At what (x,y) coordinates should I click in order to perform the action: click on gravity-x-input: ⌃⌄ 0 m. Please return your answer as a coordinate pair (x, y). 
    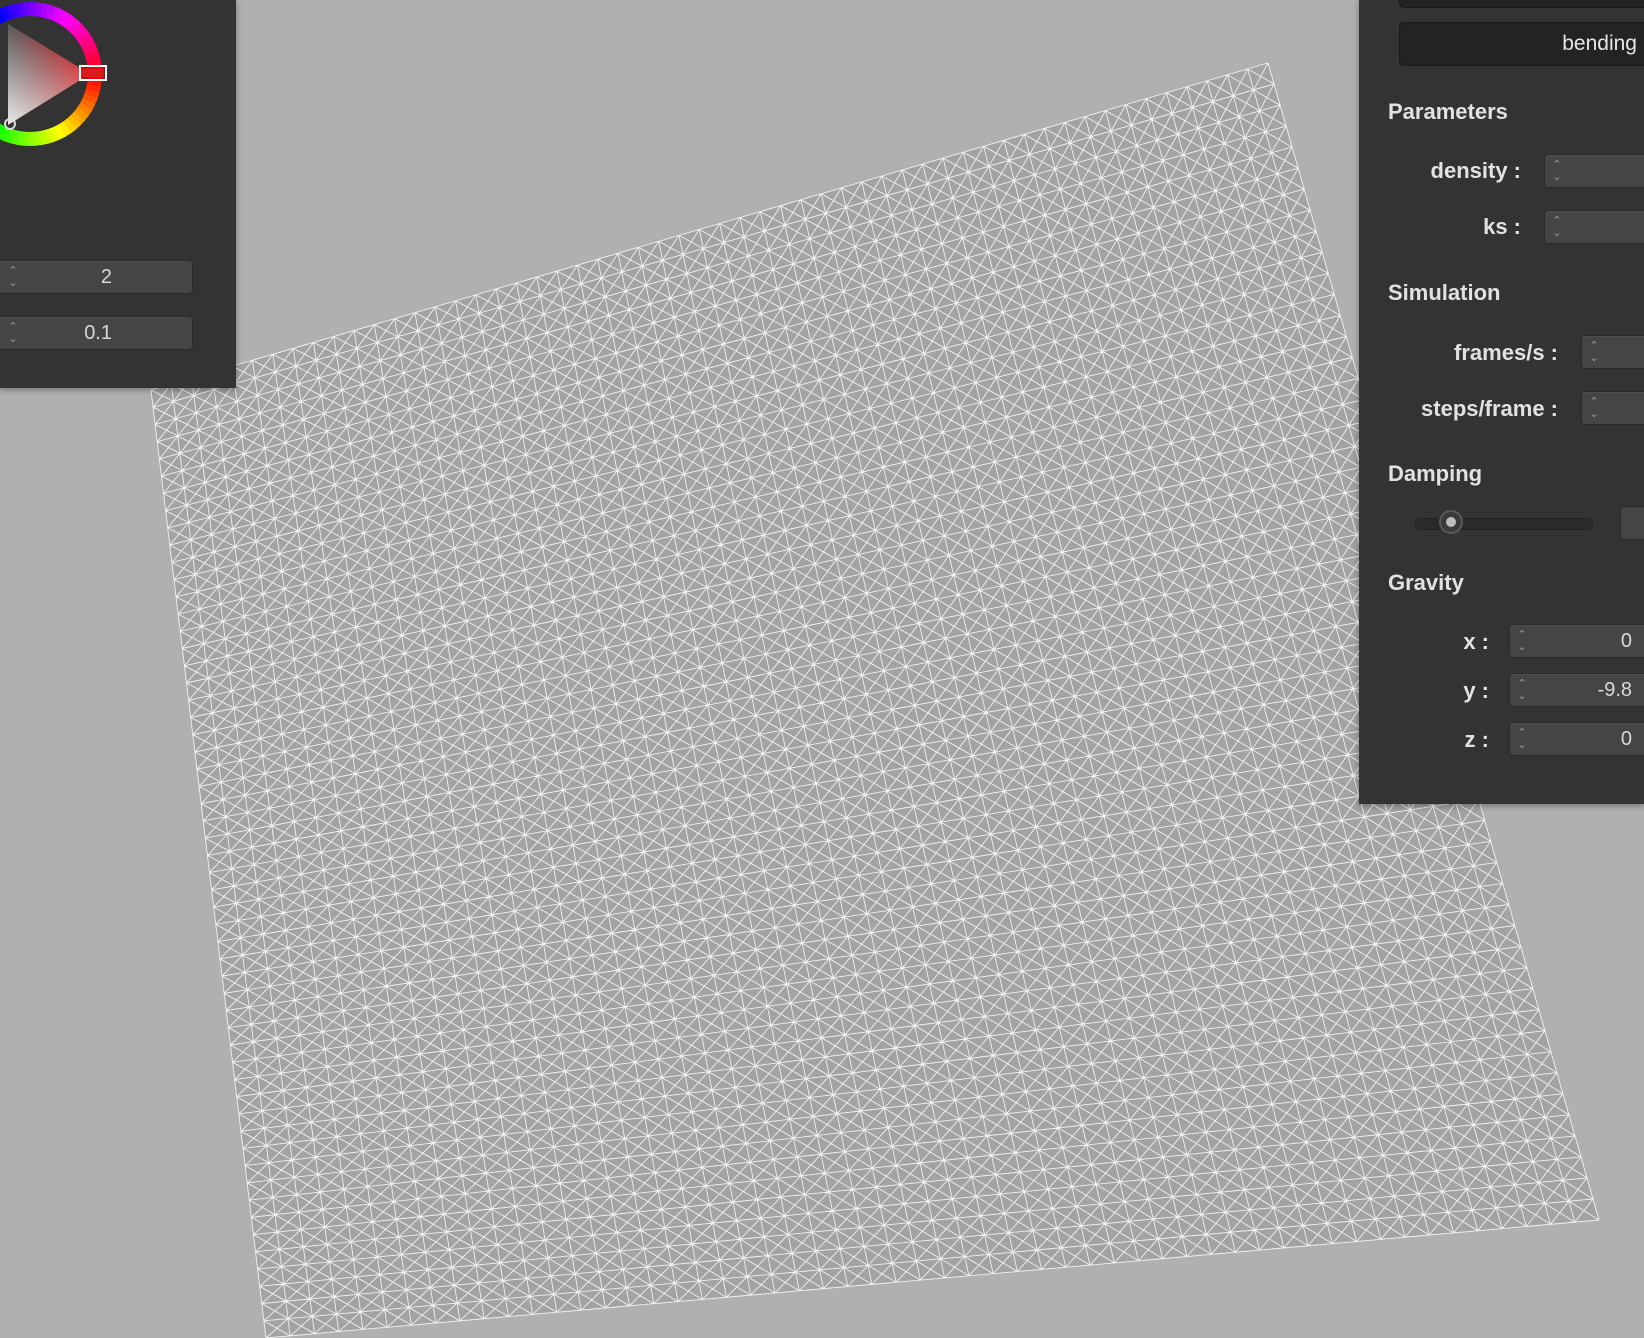
    Looking at the image, I should click on (1576, 641).